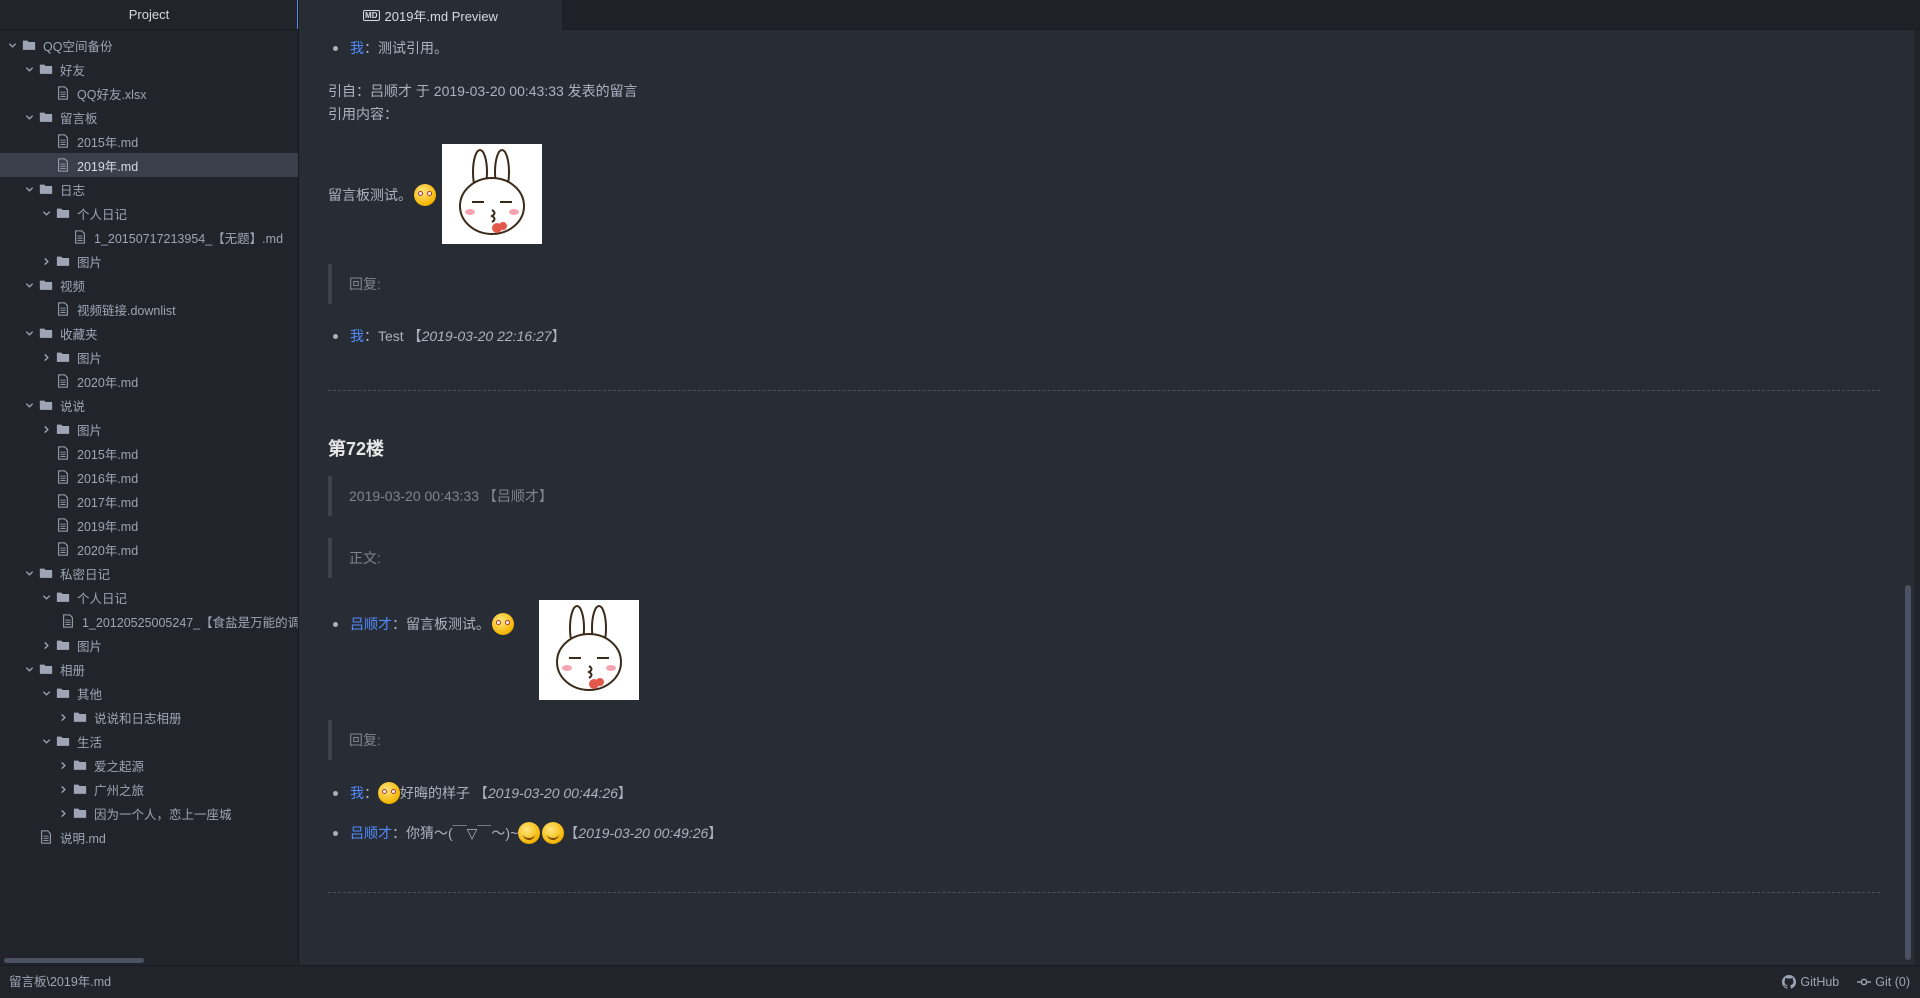 The image size is (1920, 998). I want to click on reply-label-quote: 回复:, so click(354, 740).